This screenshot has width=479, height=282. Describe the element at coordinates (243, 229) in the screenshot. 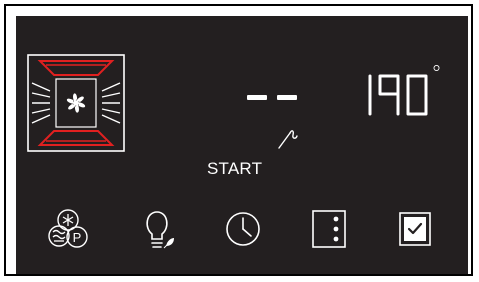

I see `timer-clock-button` at that location.